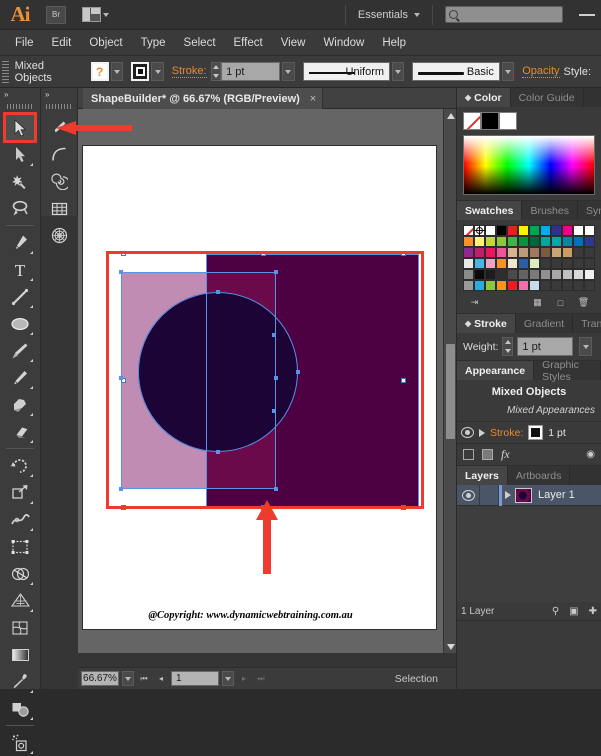 This screenshot has width=601, height=756. I want to click on tearoff-gripper, so click(59, 106).